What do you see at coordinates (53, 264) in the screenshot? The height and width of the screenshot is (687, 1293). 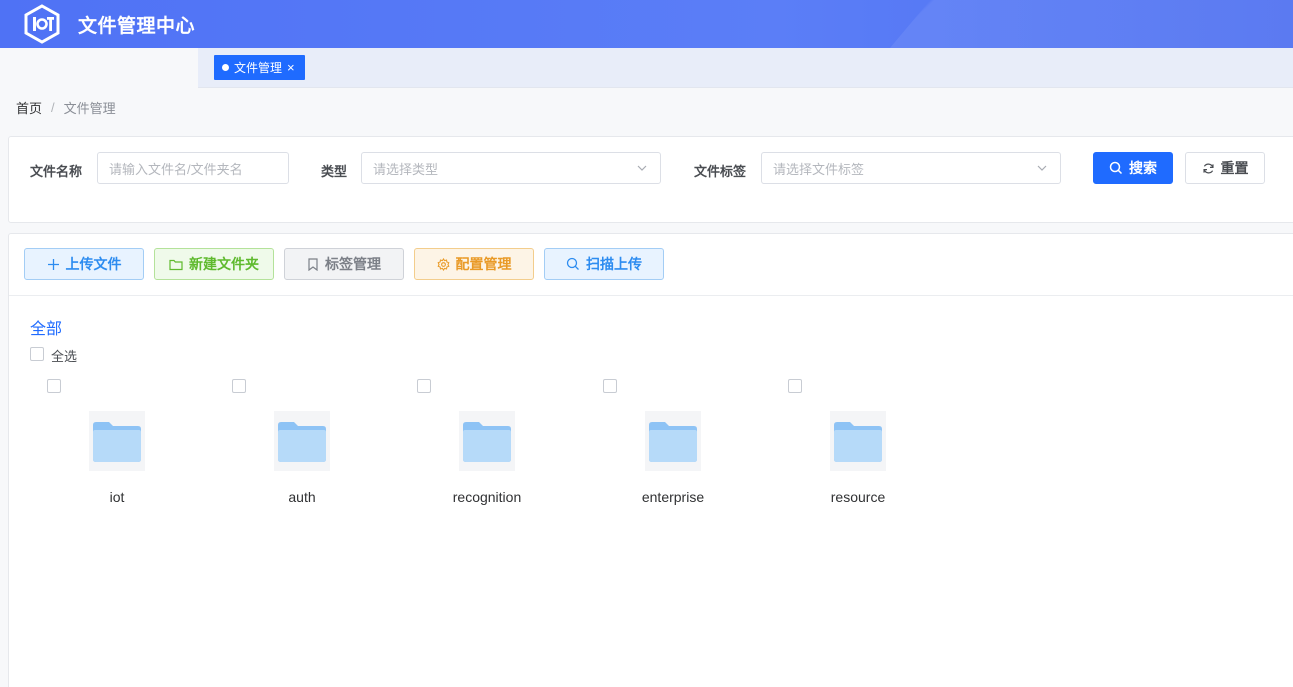 I see `plus-icon` at bounding box center [53, 264].